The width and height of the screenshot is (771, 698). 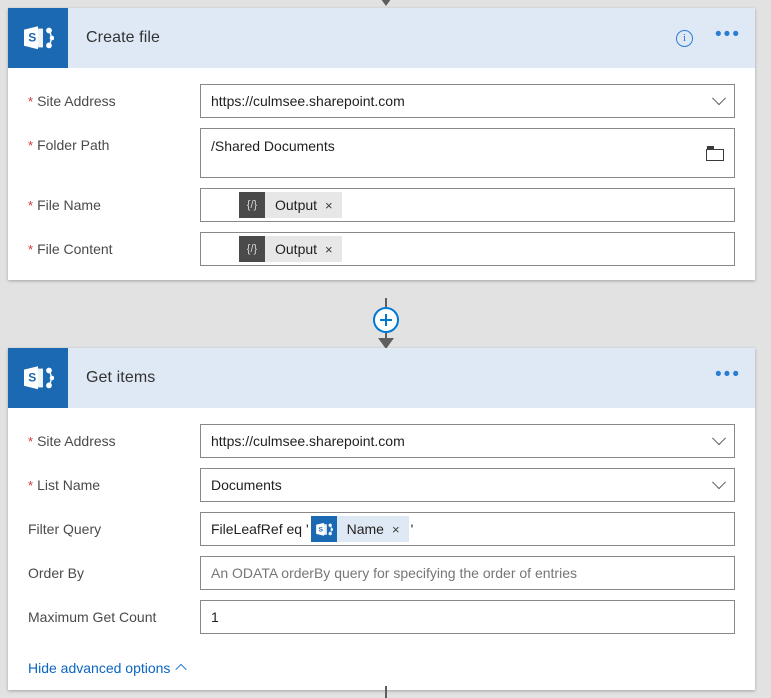 What do you see at coordinates (121, 377) in the screenshot?
I see `card-title: Get items` at bounding box center [121, 377].